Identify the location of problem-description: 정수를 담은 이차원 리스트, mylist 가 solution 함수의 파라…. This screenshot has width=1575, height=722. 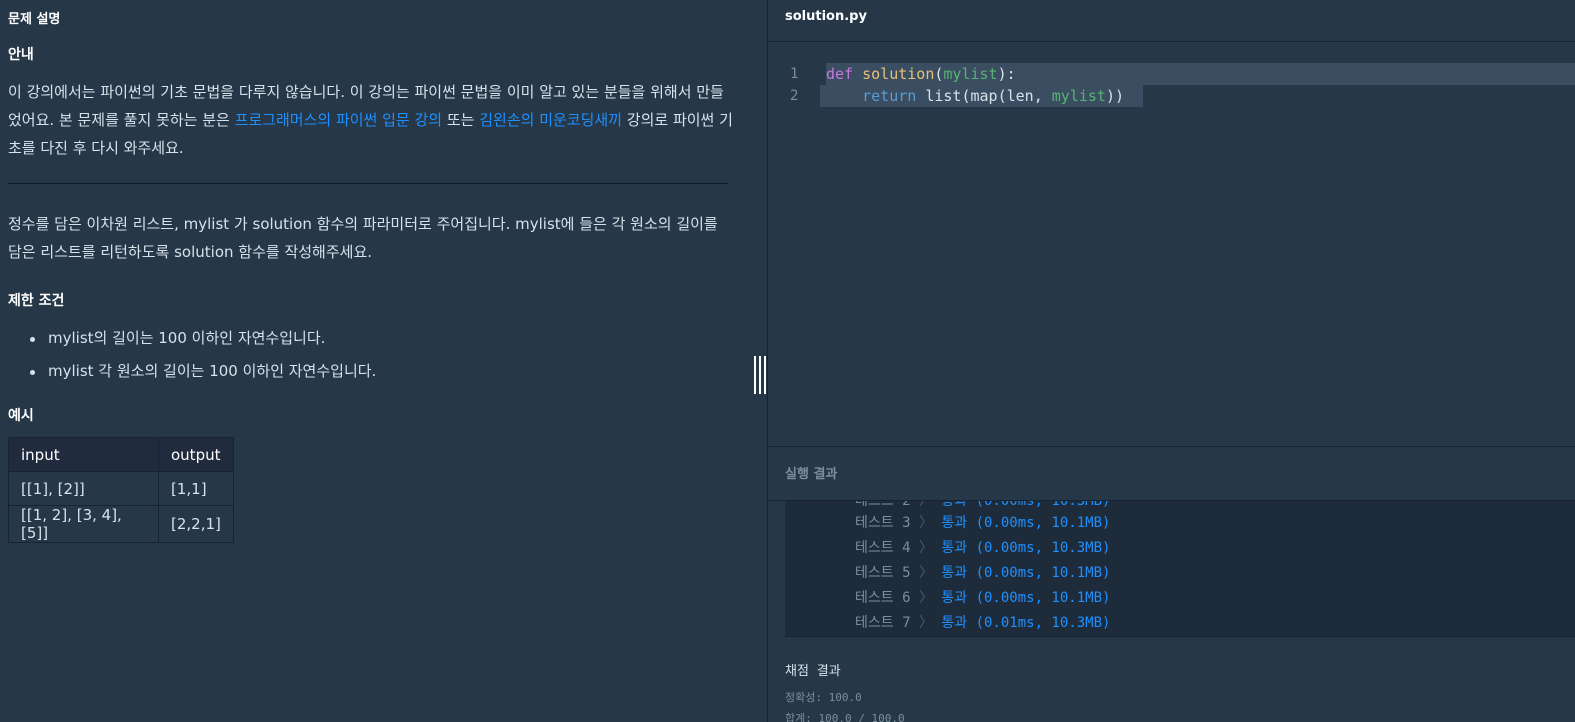
(363, 238).